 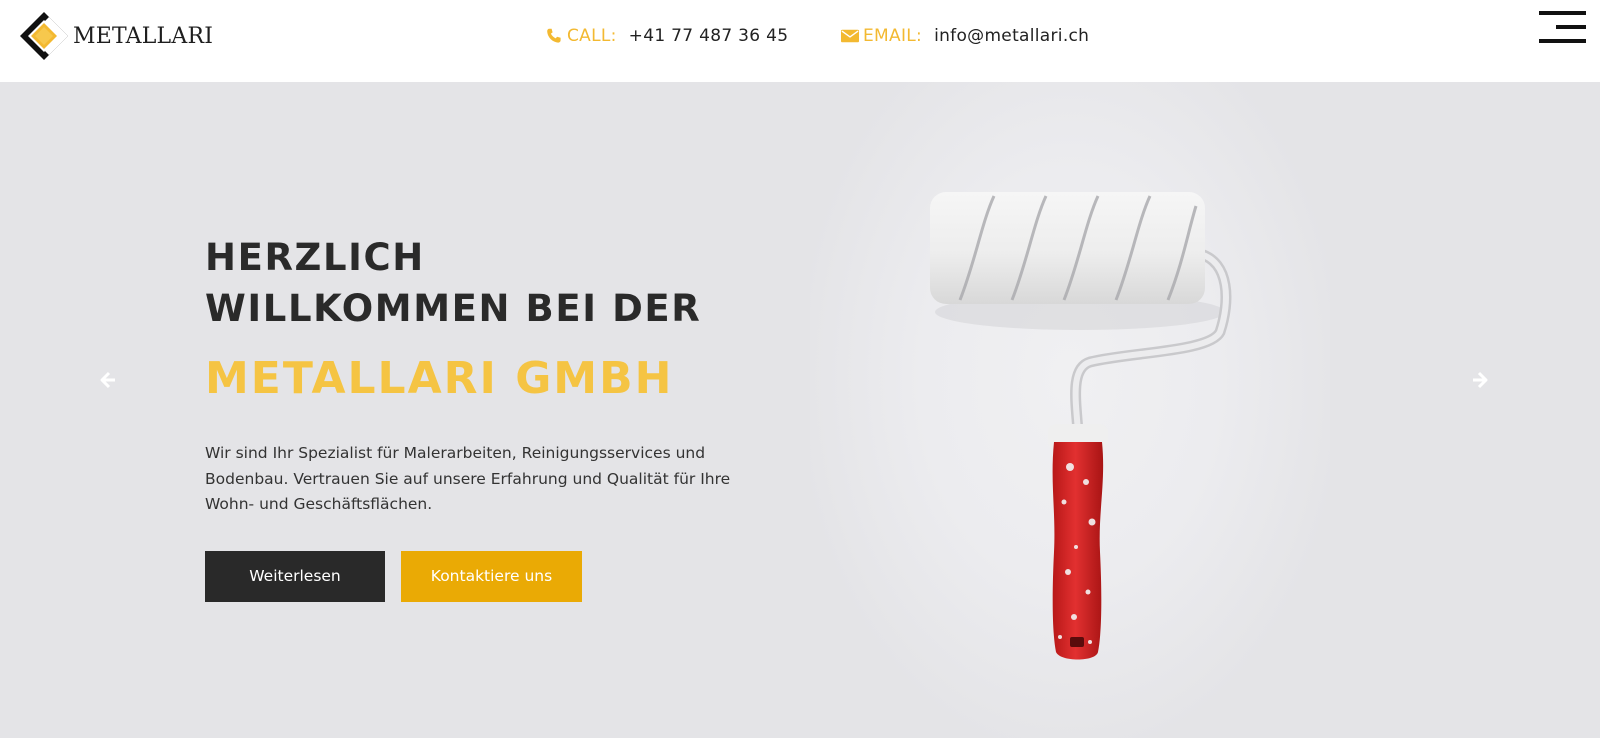 What do you see at coordinates (554, 36) in the screenshot?
I see `phone-icon` at bounding box center [554, 36].